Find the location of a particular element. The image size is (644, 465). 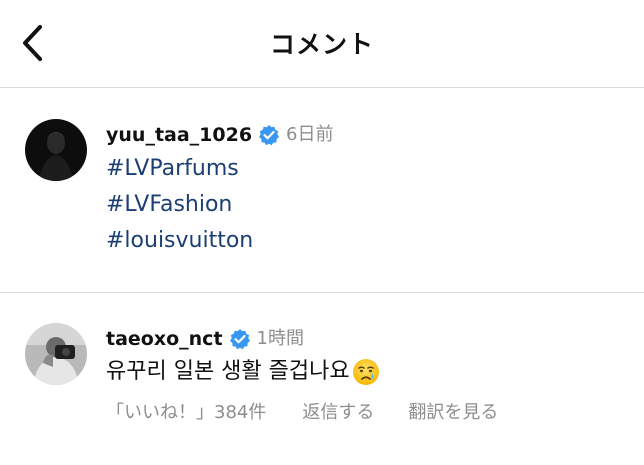

commenter-row: taeoxo_nct 1時間 is located at coordinates (205, 339).